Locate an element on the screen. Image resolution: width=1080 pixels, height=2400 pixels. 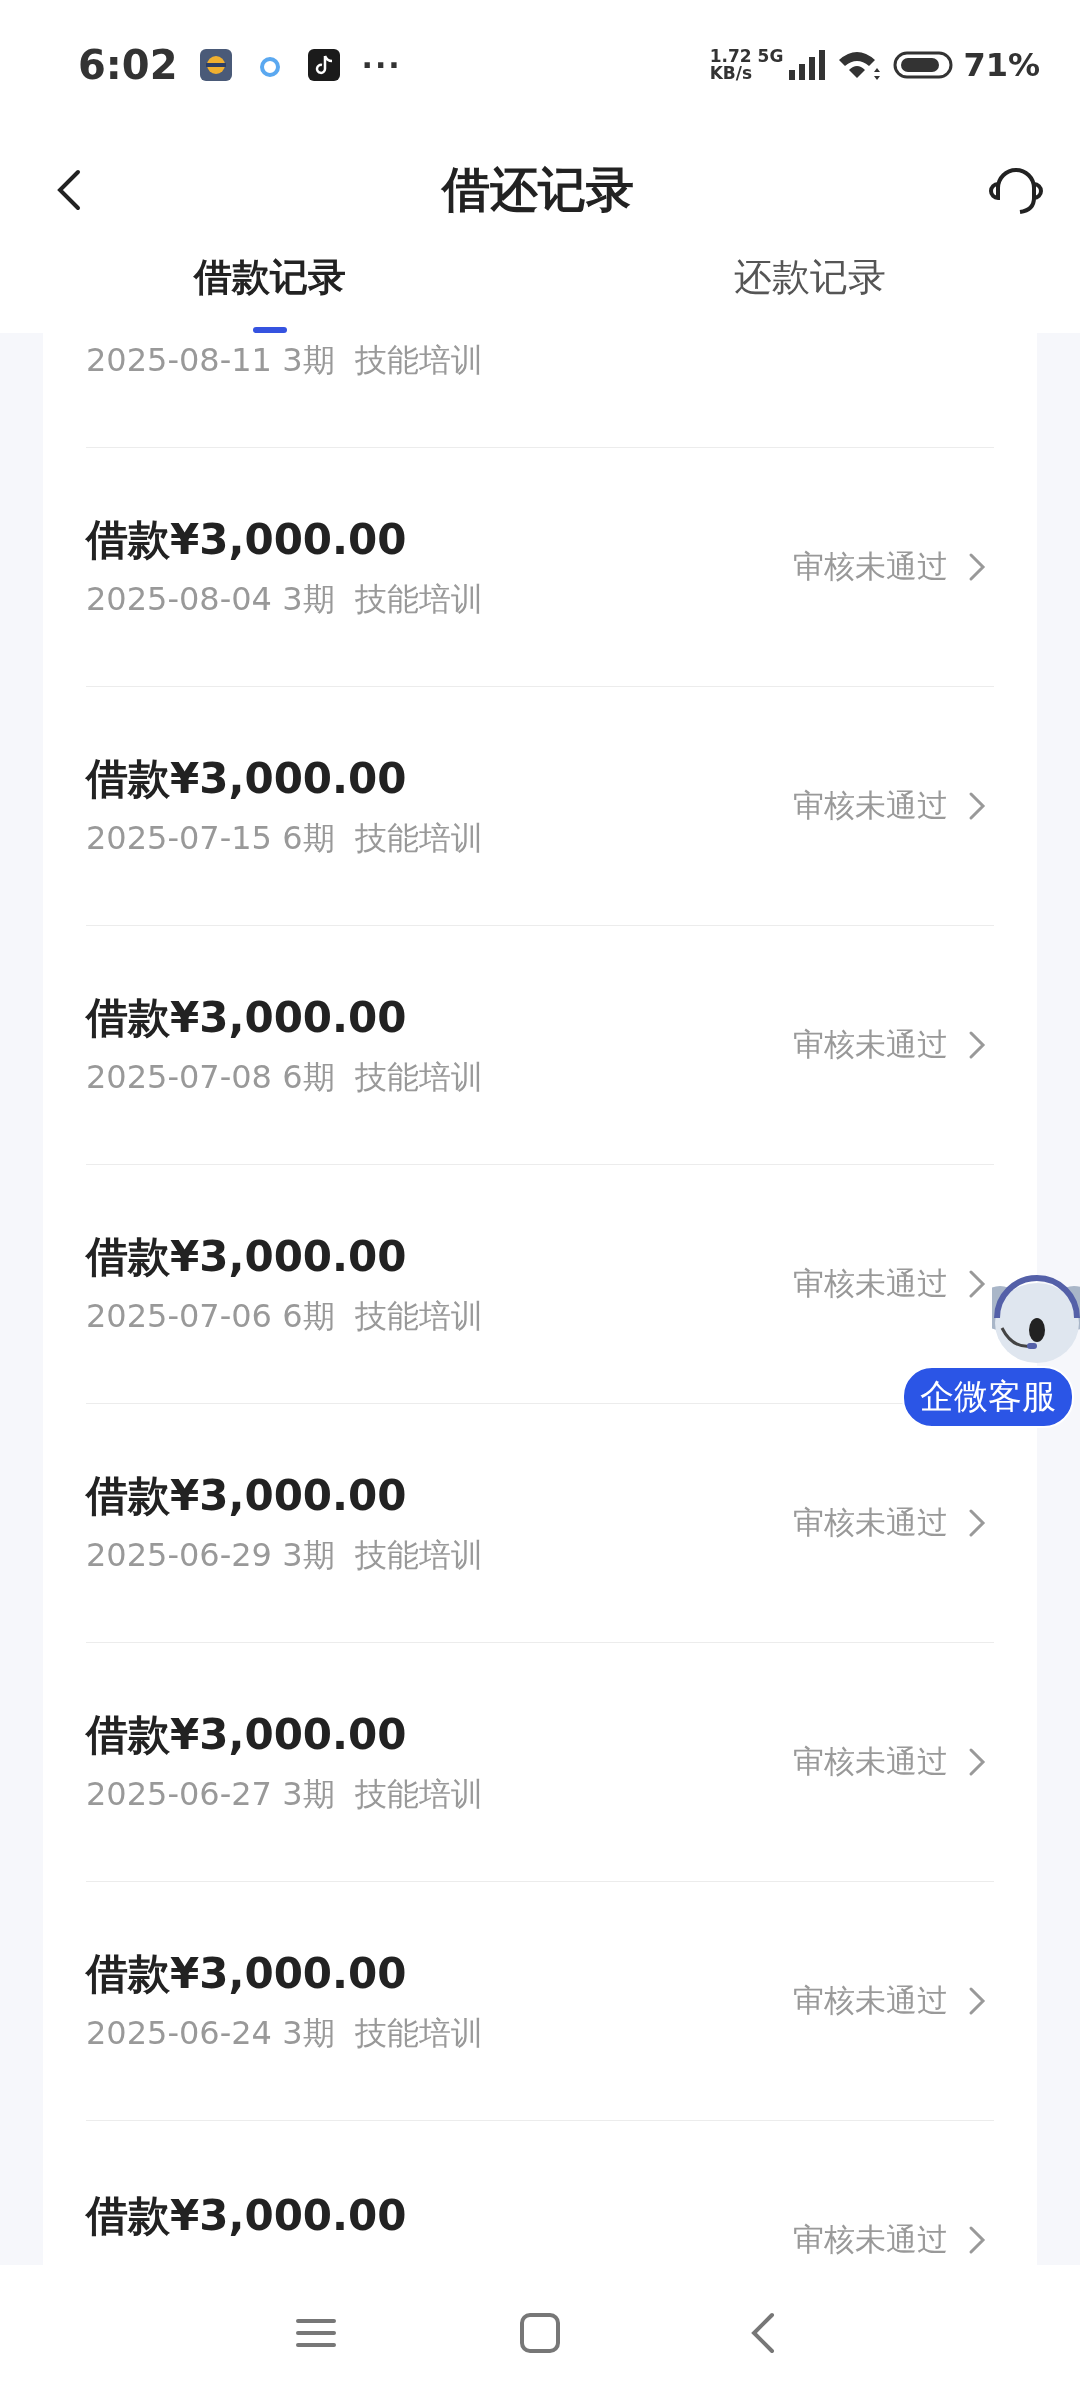
music-note-icon is located at coordinates (323, 65).